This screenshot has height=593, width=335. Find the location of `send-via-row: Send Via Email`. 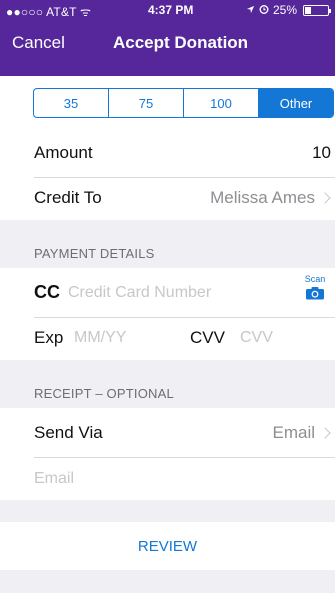

send-via-row: Send Via Email is located at coordinates (167, 433).